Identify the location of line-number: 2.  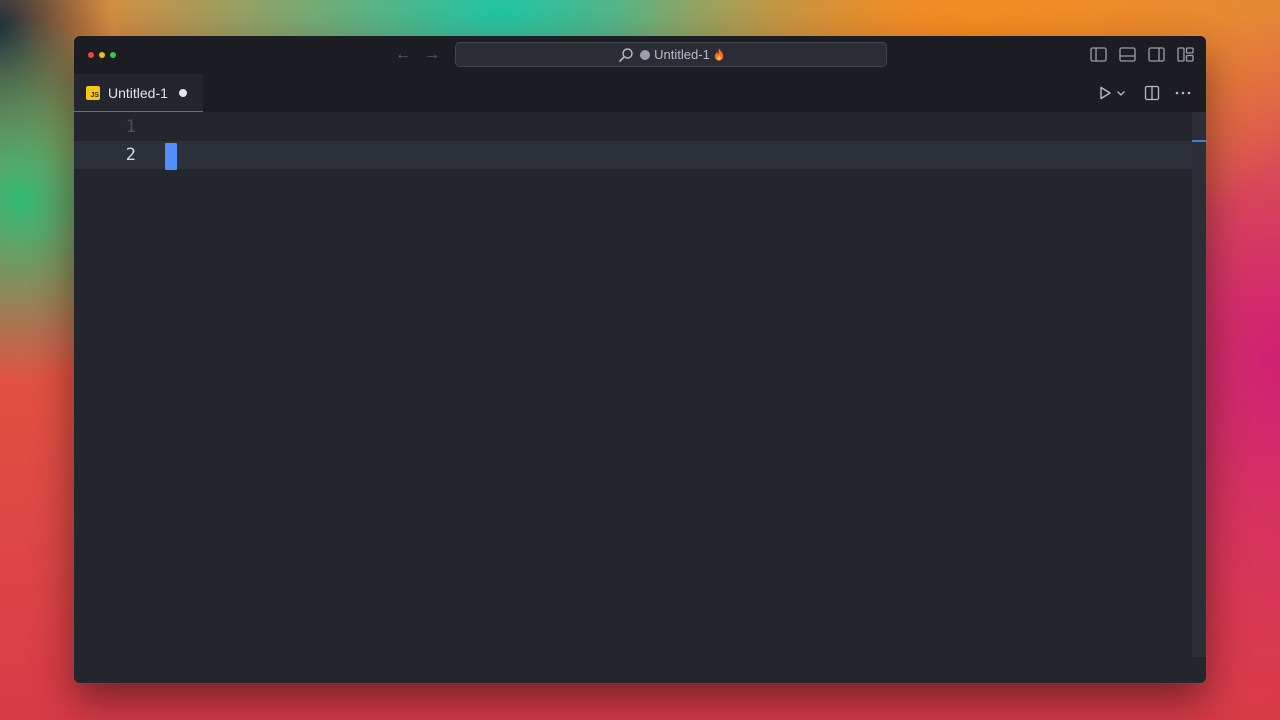
(130, 155).